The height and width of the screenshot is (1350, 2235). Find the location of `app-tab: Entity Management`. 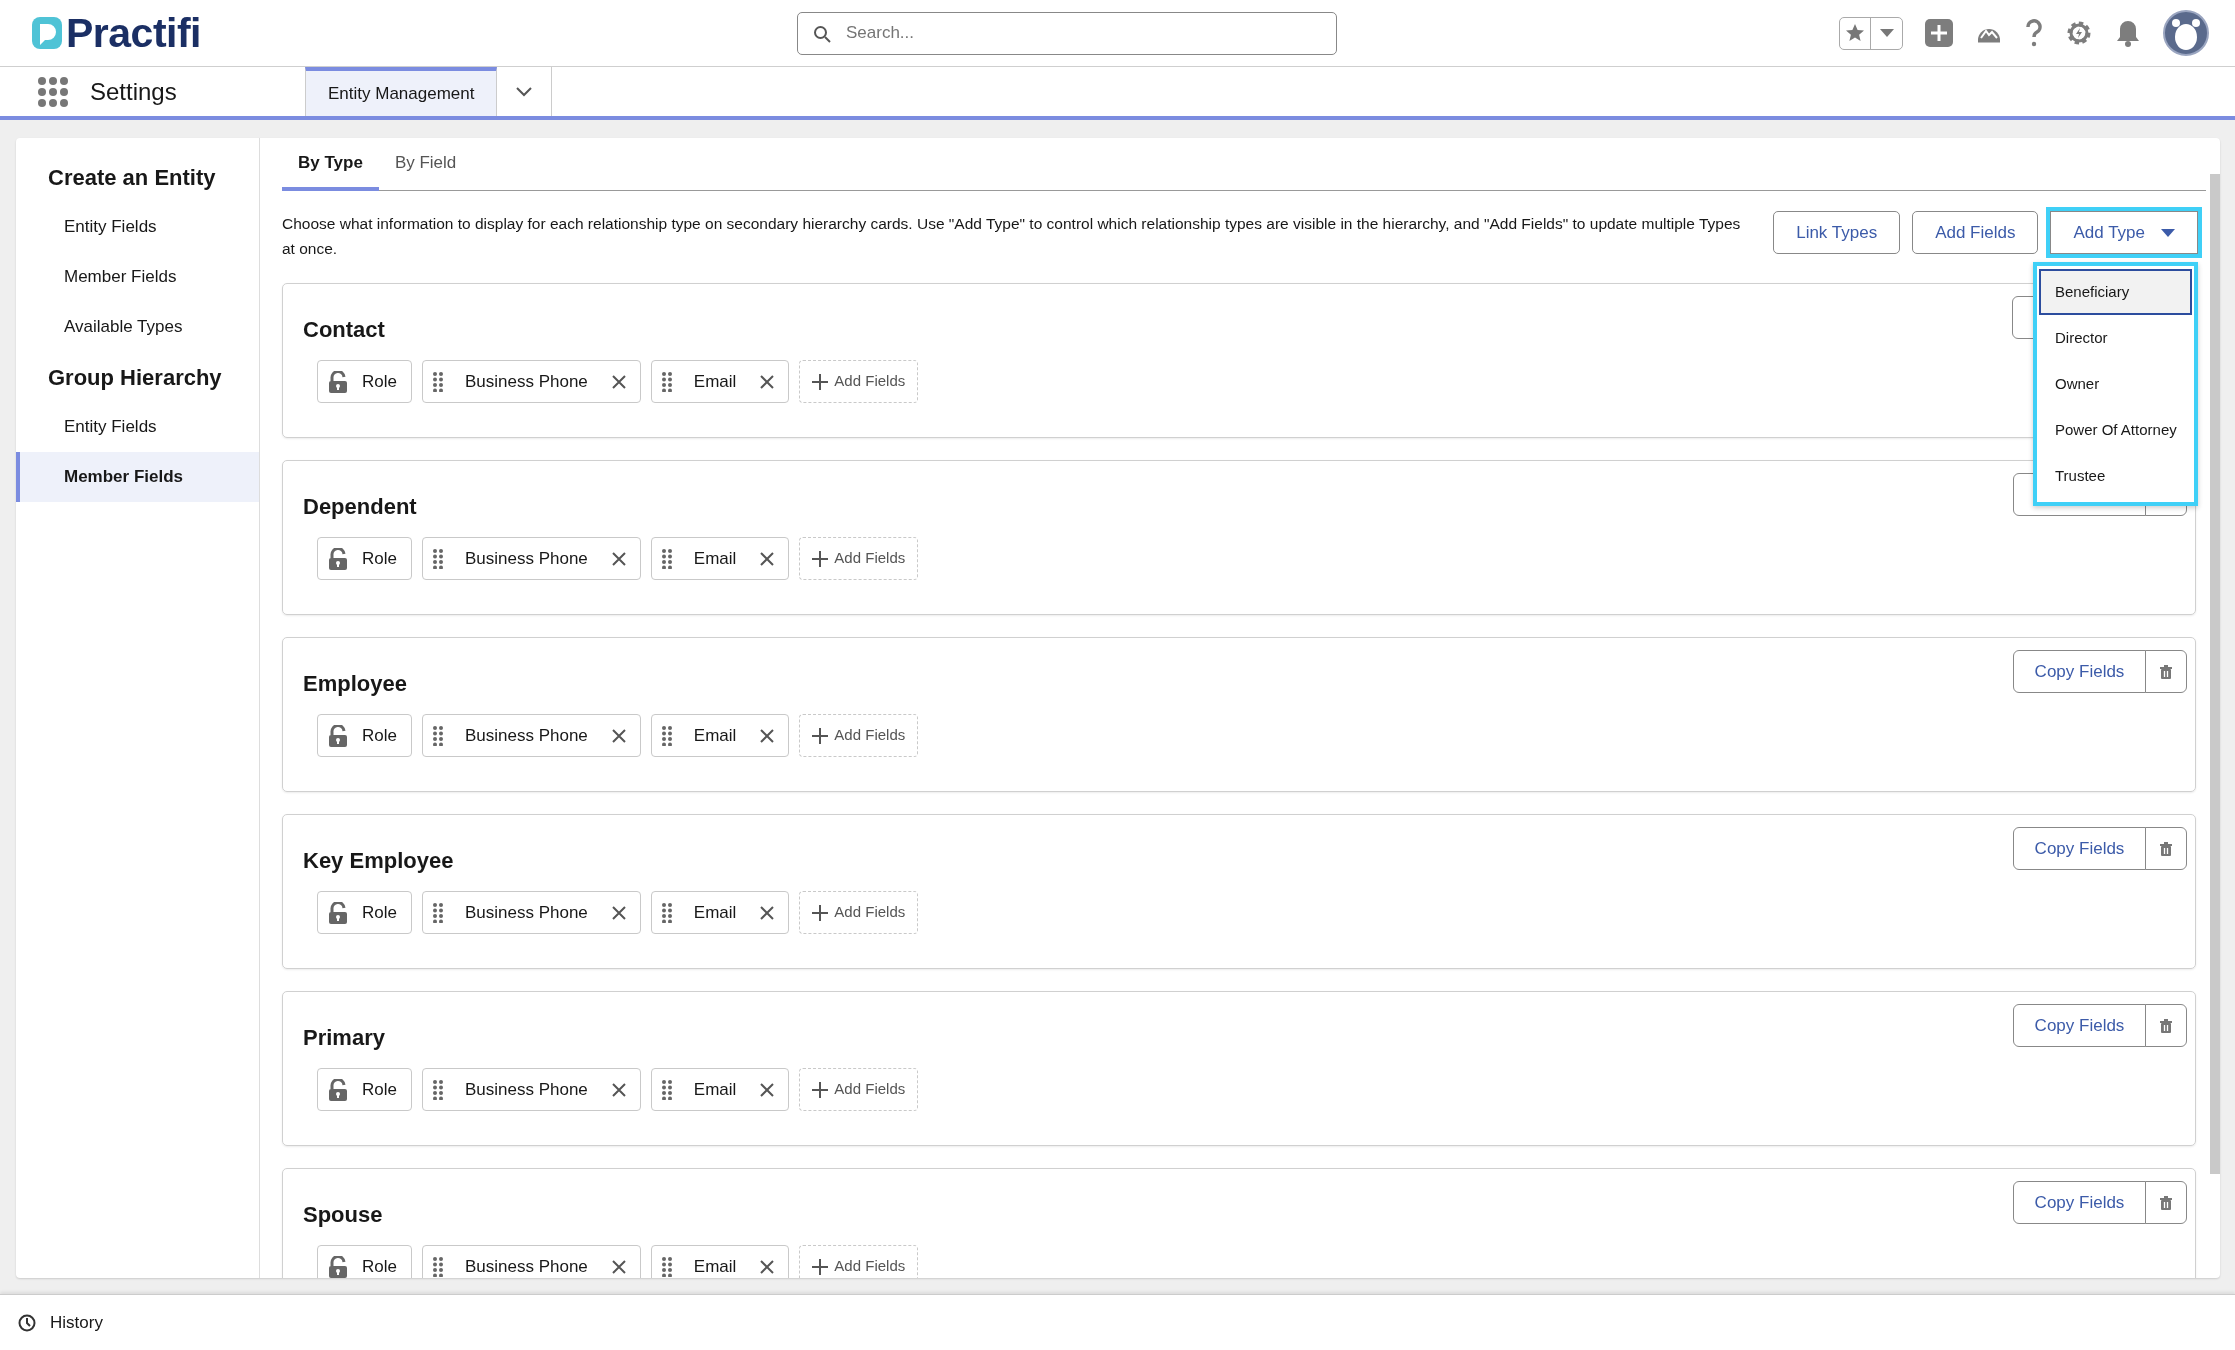

app-tab: Entity Management is located at coordinates (401, 91).